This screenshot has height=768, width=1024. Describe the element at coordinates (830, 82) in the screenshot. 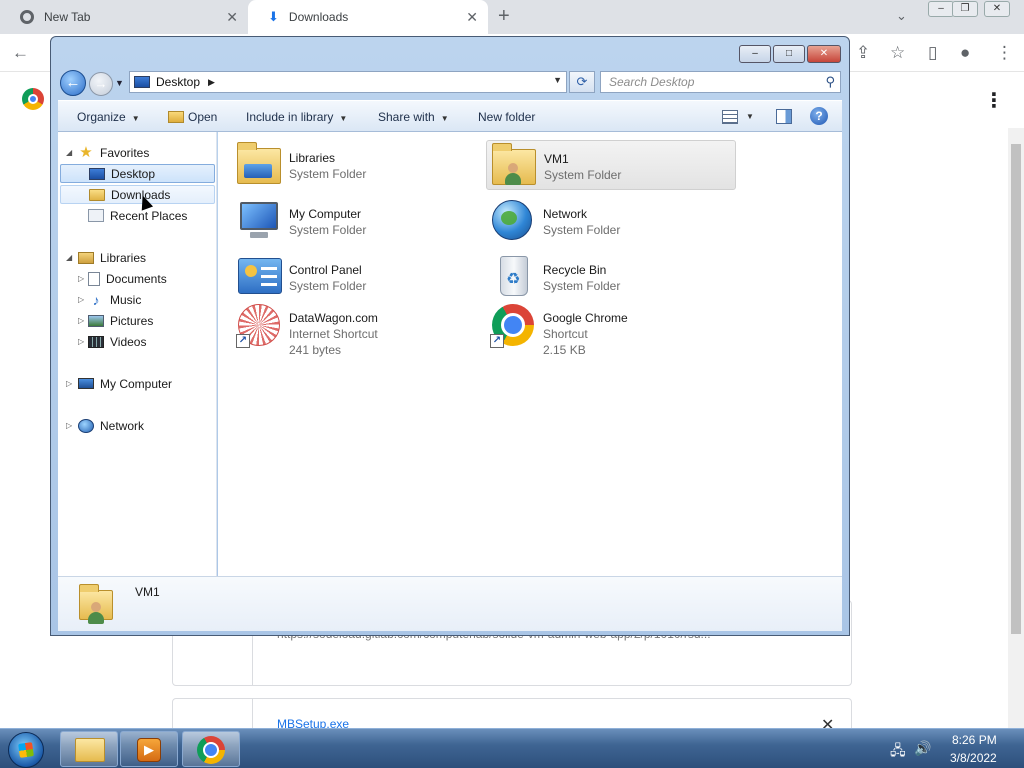

I see `search-icon: ⚲` at that location.